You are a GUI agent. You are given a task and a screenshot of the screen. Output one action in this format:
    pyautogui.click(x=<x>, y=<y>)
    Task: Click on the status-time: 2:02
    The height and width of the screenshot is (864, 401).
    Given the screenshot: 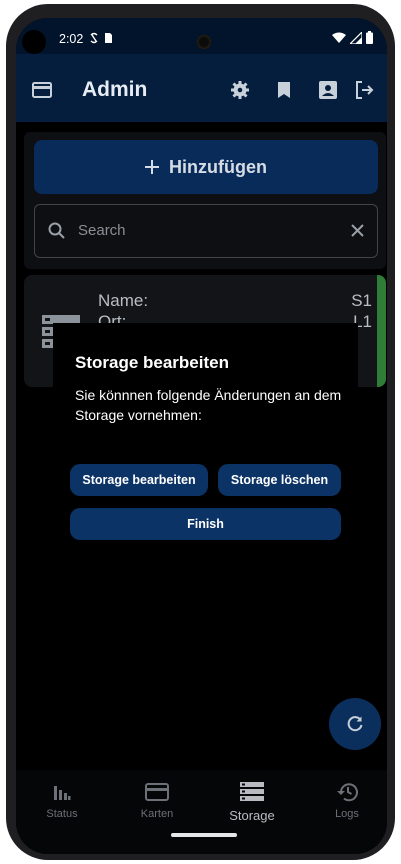 What is the action you would take?
    pyautogui.click(x=71, y=39)
    